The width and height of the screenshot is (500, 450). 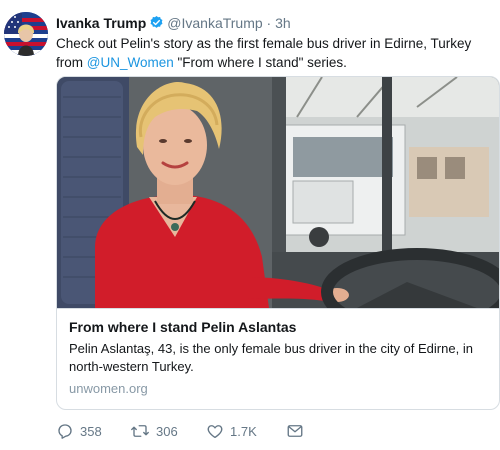 What do you see at coordinates (26, 34) in the screenshot?
I see `avatar` at bounding box center [26, 34].